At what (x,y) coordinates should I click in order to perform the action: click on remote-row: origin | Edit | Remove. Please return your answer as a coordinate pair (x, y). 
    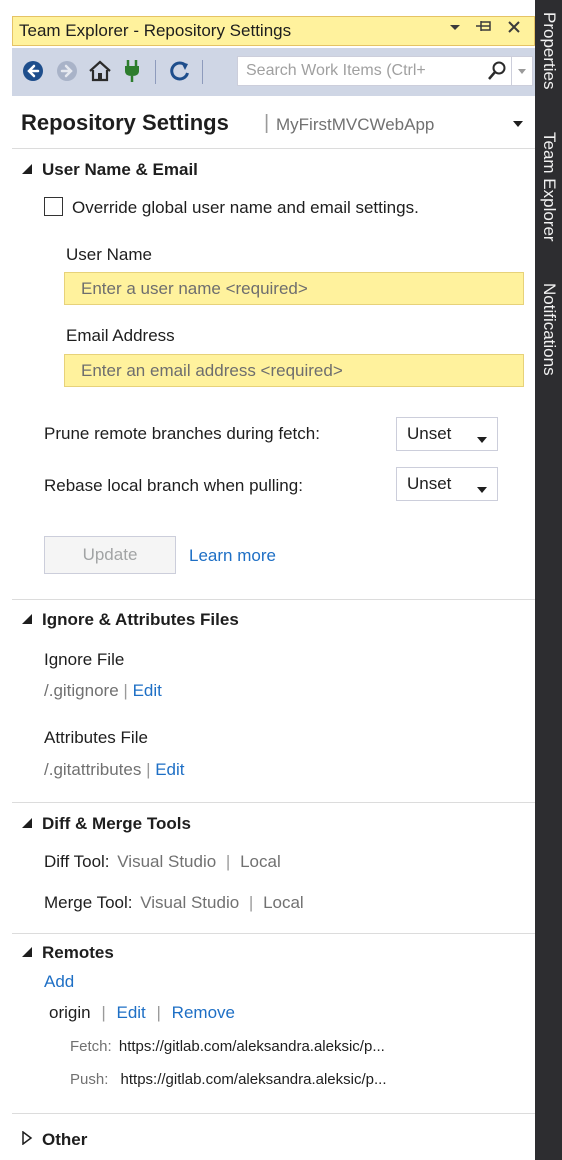
    Looking at the image, I should click on (142, 1013).